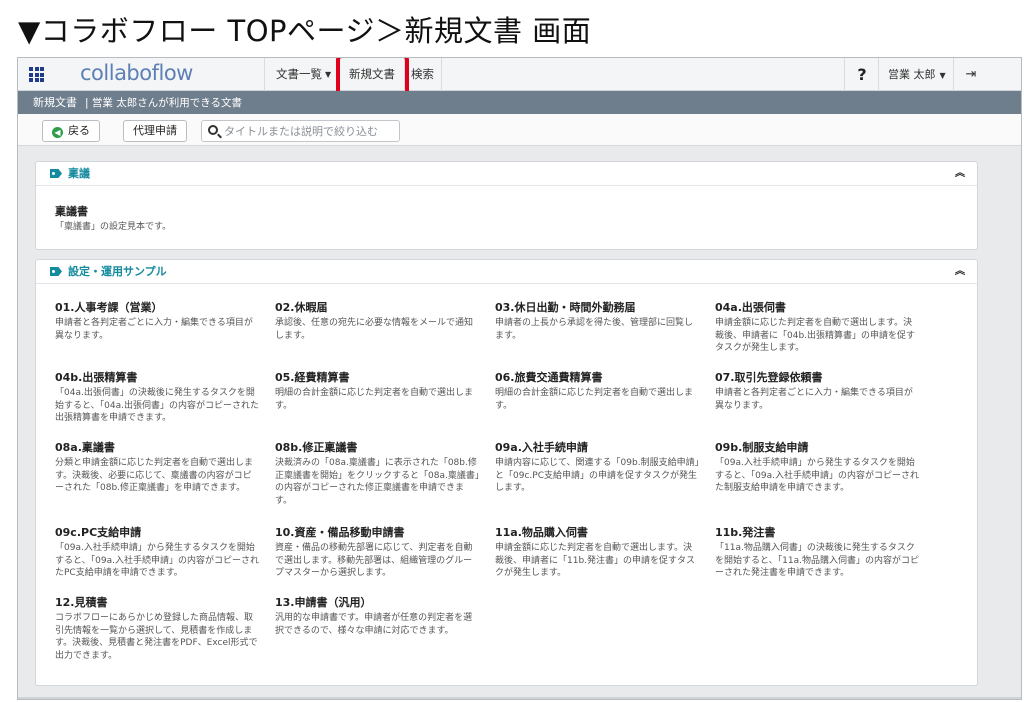 This screenshot has width=1024, height=702. Describe the element at coordinates (519, 102) in the screenshot. I see `breadcrumb: 新規文書 | 営業 太郎さんが利用できる文書` at that location.